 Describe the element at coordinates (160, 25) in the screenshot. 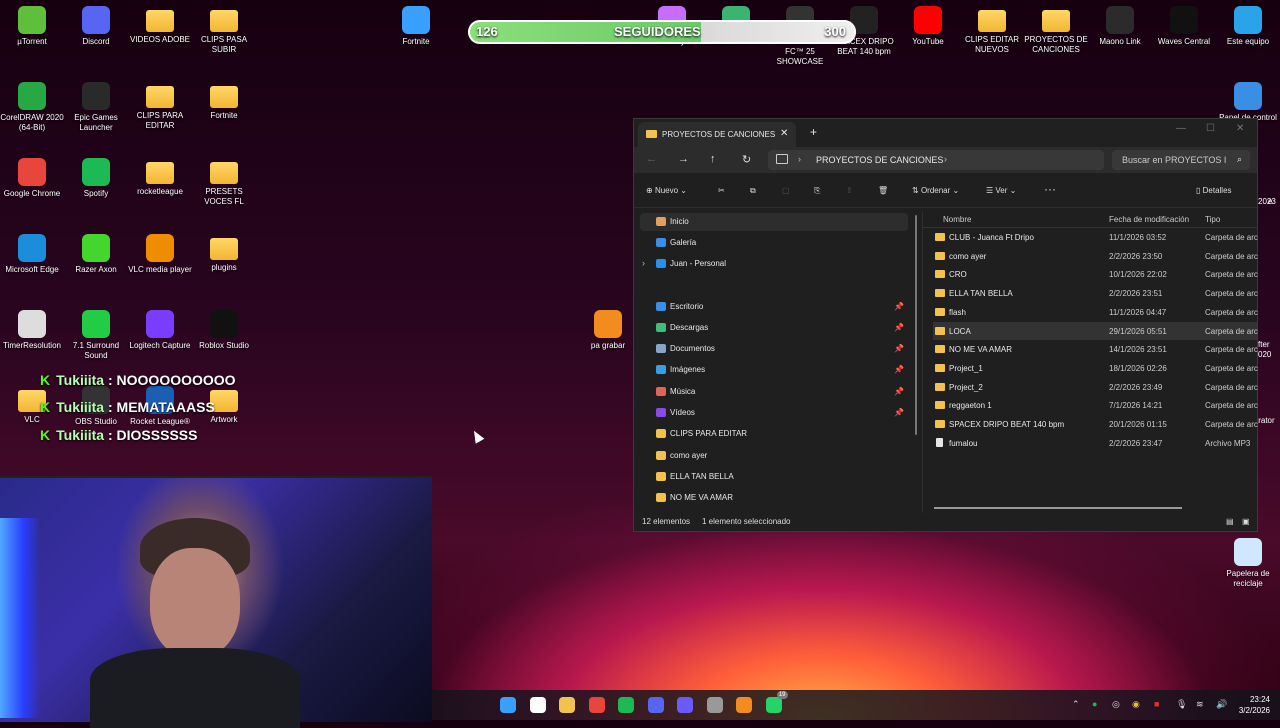

I see `desktop-icon-videos-adobe: VIDEOS ADOBE` at that location.